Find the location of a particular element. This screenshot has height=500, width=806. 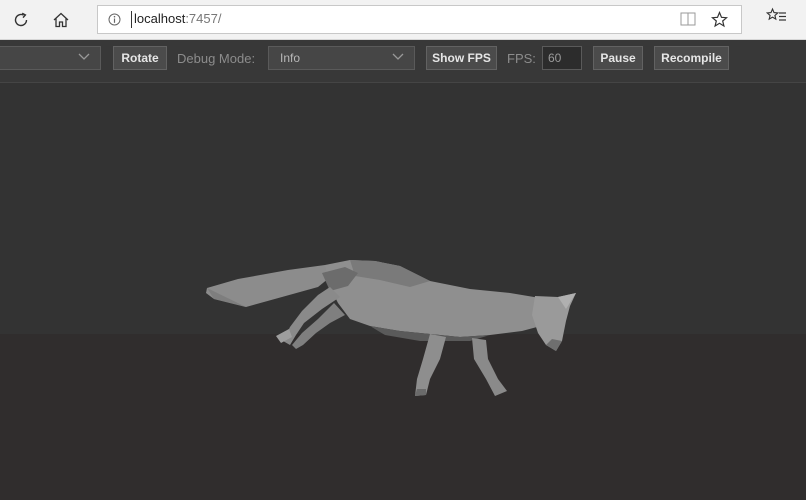

refresh-icon is located at coordinates (21, 19).